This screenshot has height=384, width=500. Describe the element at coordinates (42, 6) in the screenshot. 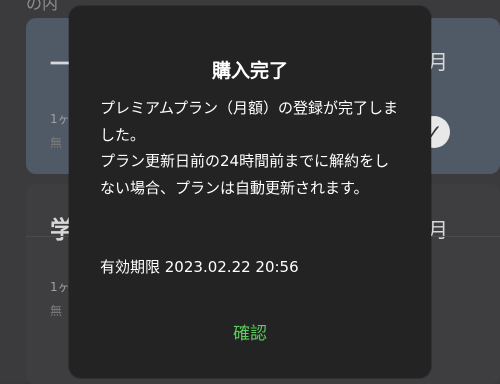

I see `background-heading: の内` at that location.